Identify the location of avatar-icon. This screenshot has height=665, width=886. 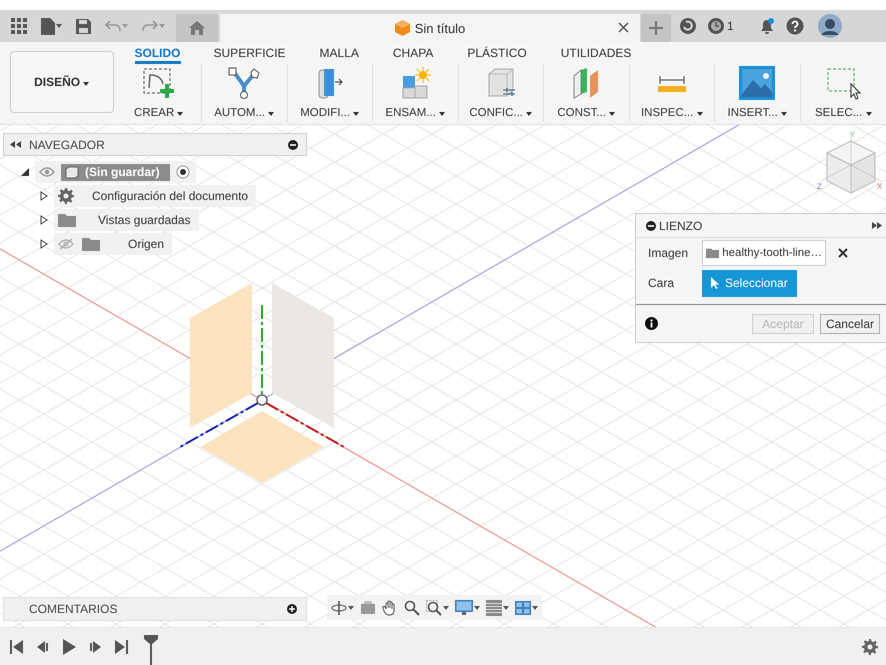
(830, 26).